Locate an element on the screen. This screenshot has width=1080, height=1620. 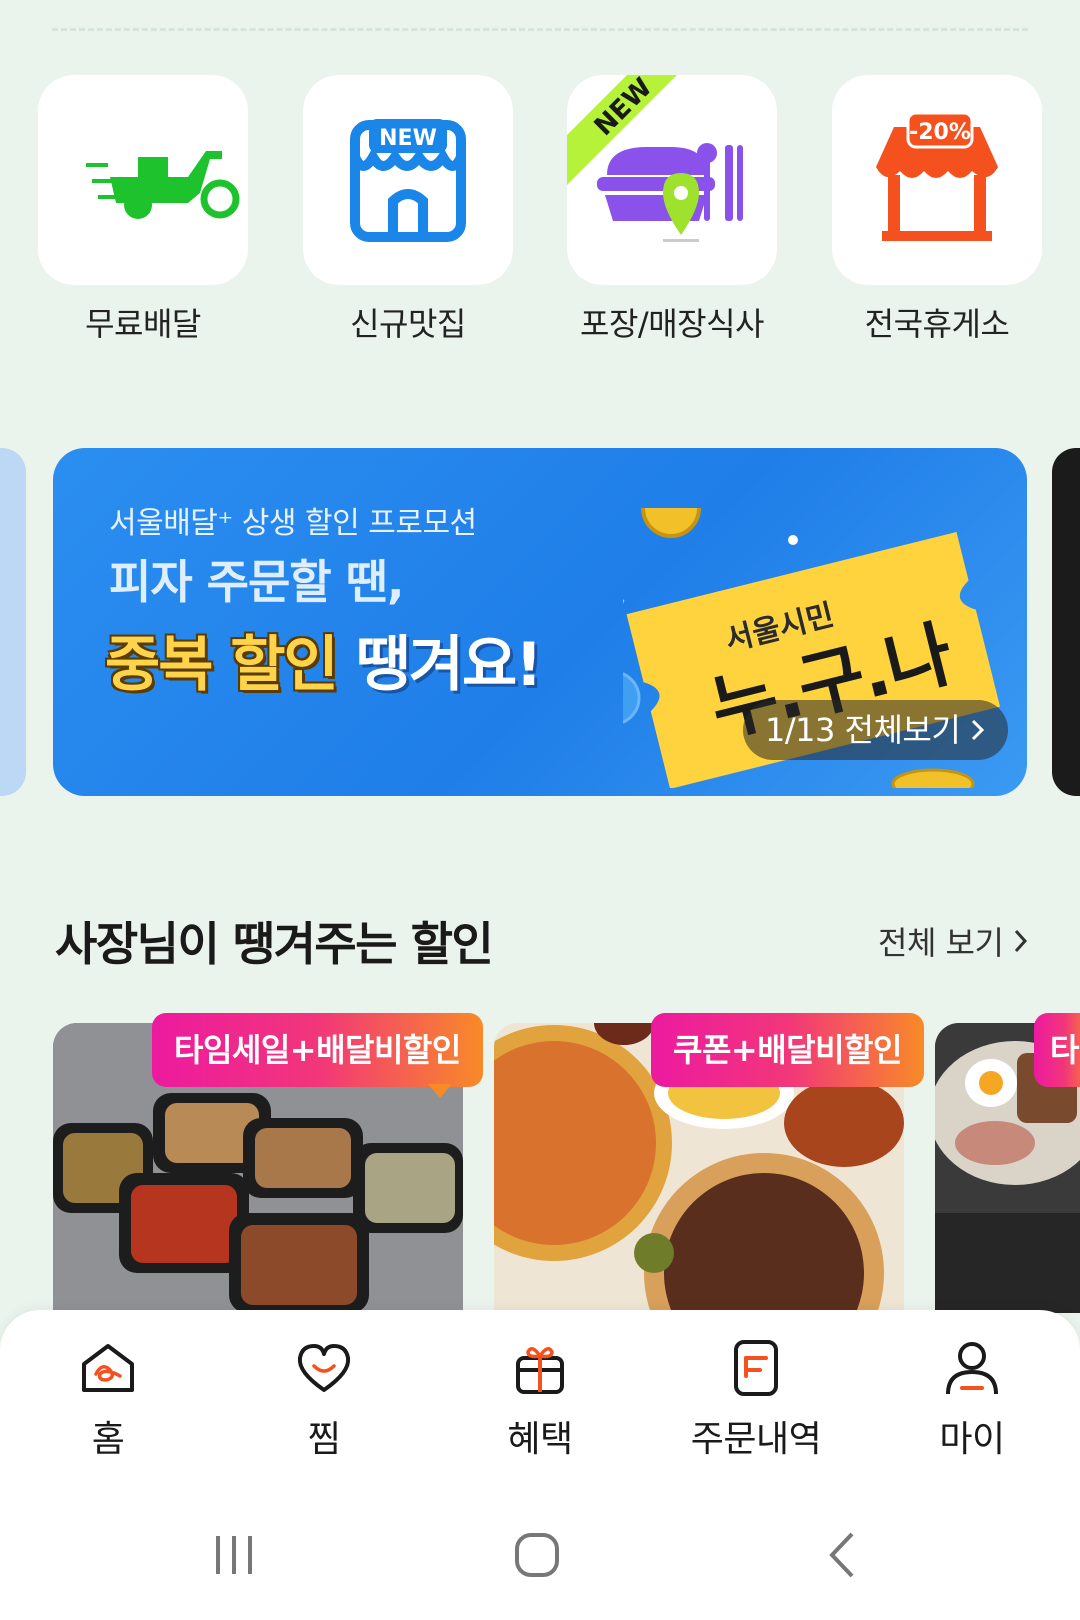
category-label: 무료배달 is located at coordinates (143, 324).